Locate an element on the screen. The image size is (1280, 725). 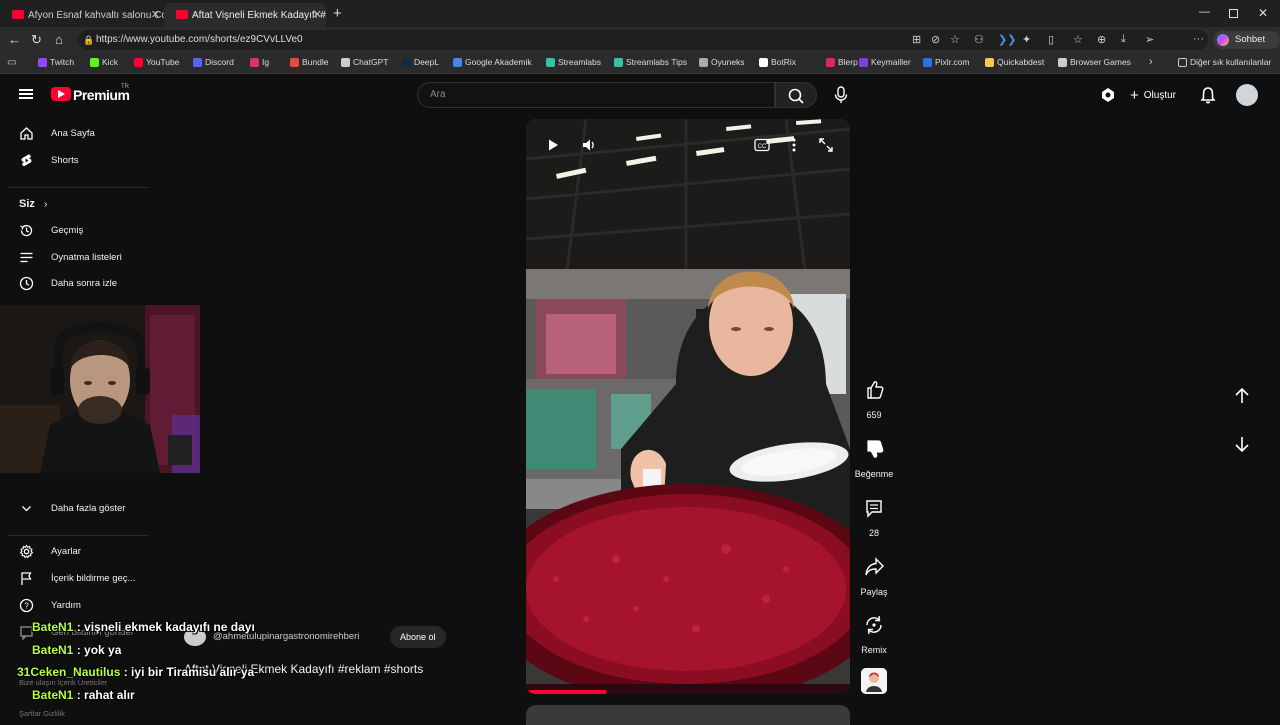
create-button: + Oluştur is located at coordinates (1153, 95).